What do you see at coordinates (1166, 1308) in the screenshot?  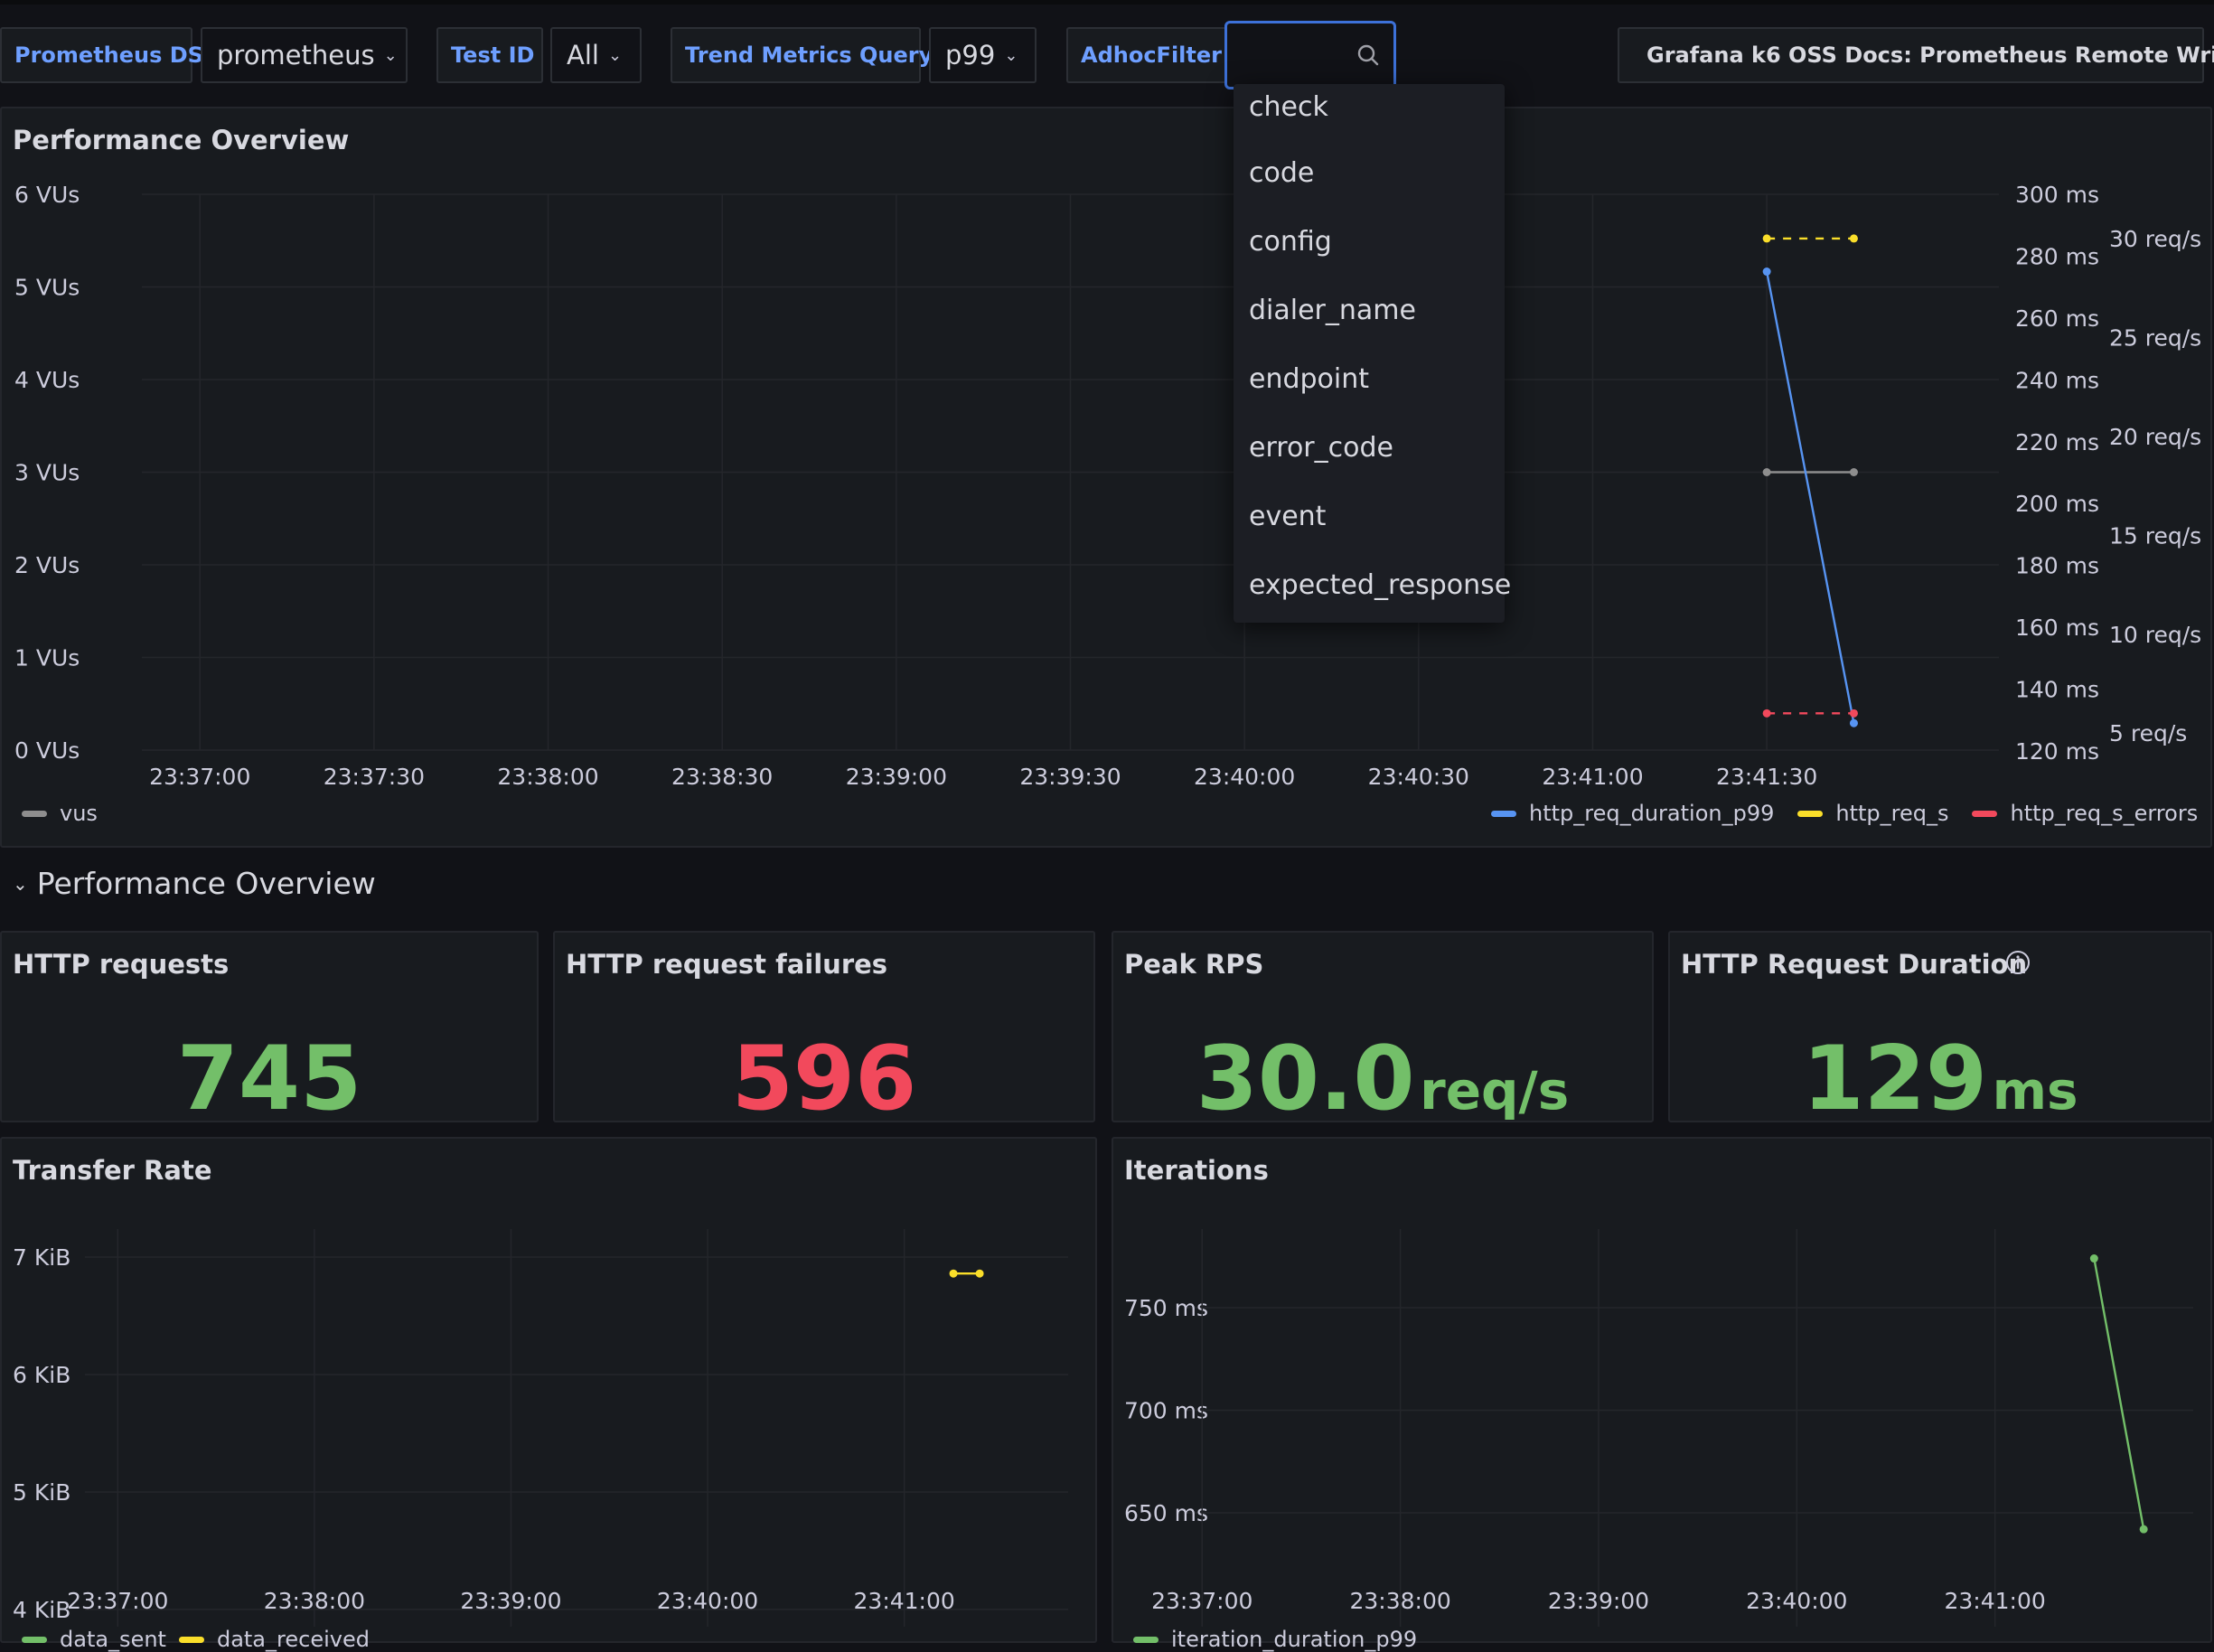 I see `y-tick-label: 750 ms` at bounding box center [1166, 1308].